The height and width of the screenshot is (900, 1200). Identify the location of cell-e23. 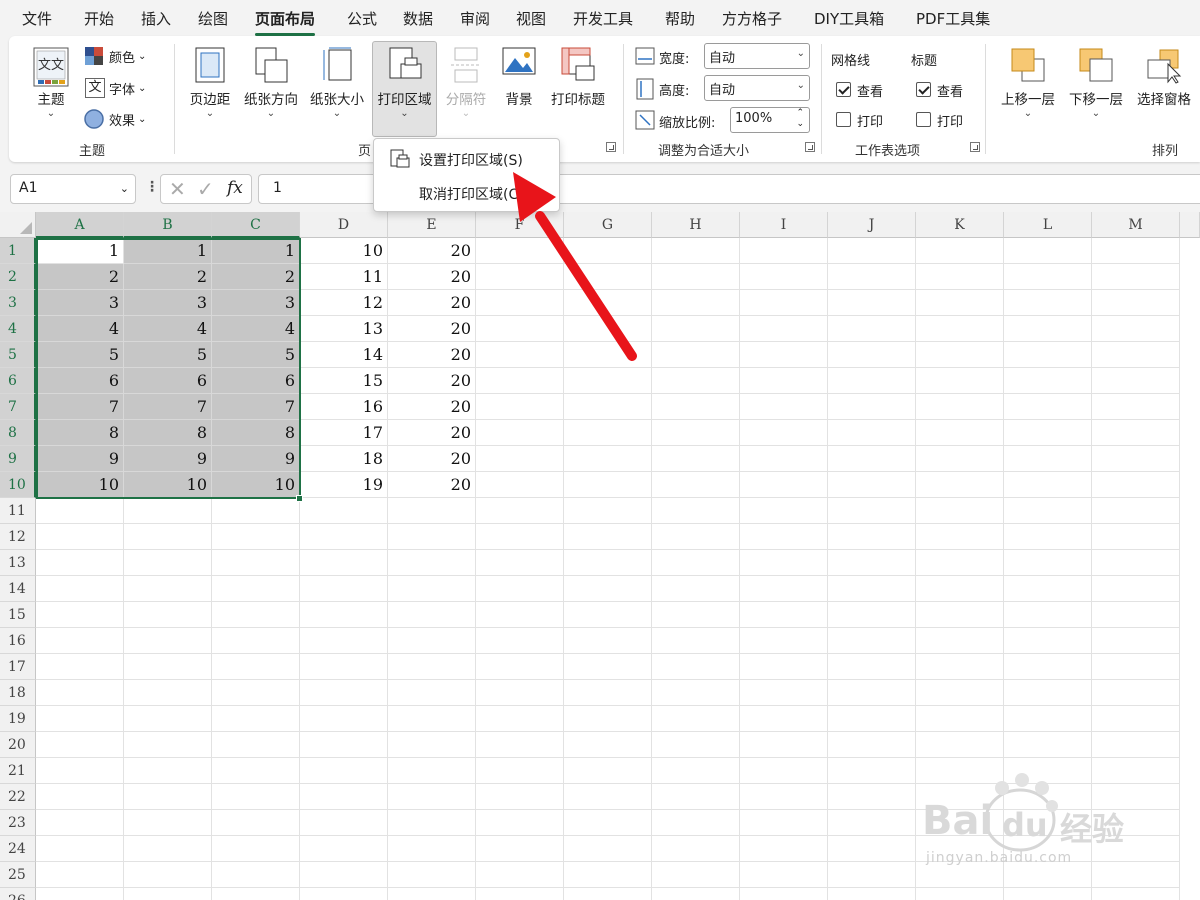
(432, 823).